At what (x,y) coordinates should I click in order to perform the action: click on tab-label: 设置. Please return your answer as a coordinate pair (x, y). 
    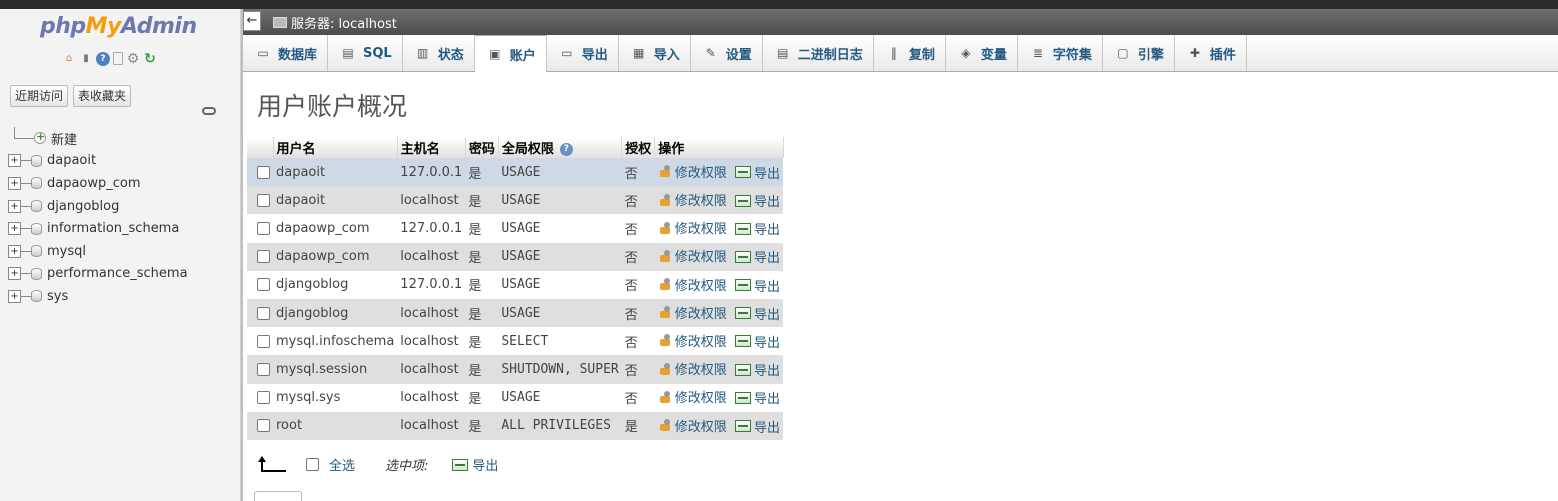
    Looking at the image, I should click on (739, 53).